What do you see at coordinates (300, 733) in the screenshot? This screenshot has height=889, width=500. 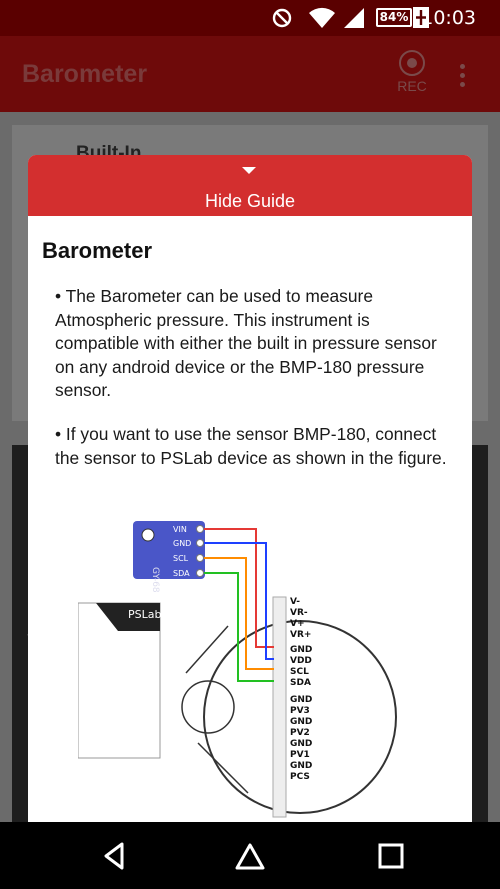 I see `header-pin-label: PV2` at bounding box center [300, 733].